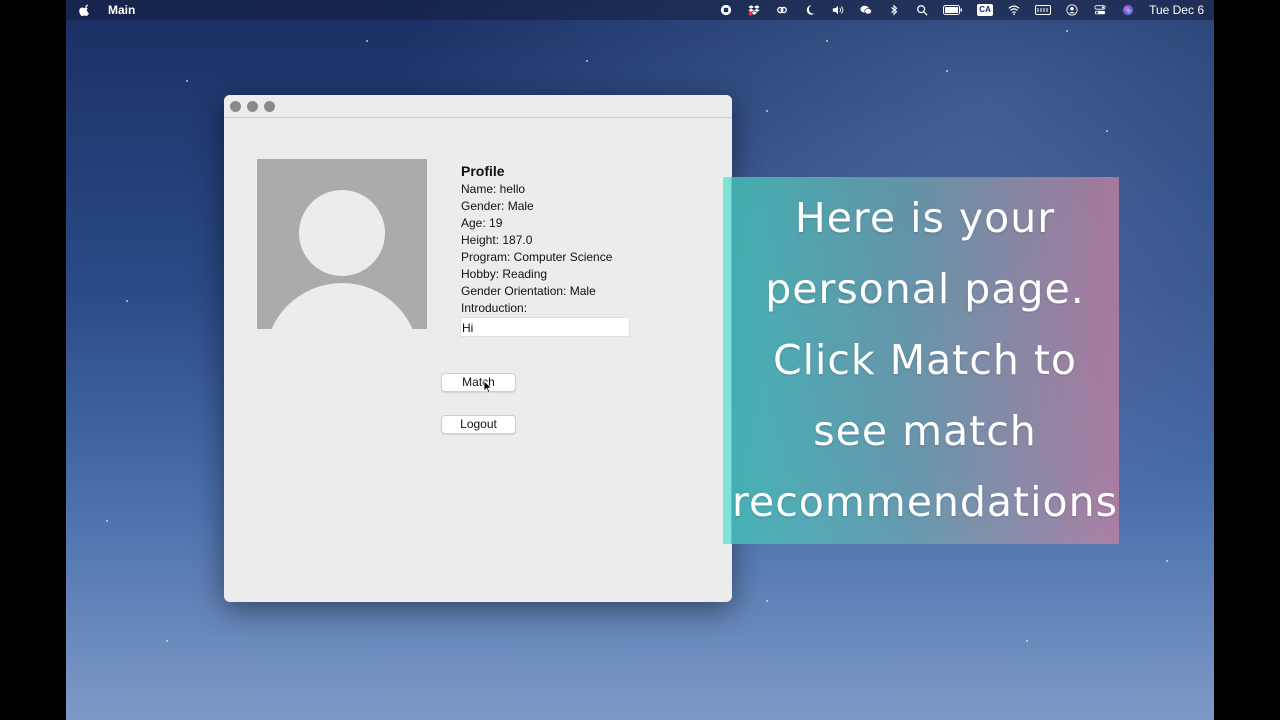  I want to click on profile-title: Profile, so click(483, 171).